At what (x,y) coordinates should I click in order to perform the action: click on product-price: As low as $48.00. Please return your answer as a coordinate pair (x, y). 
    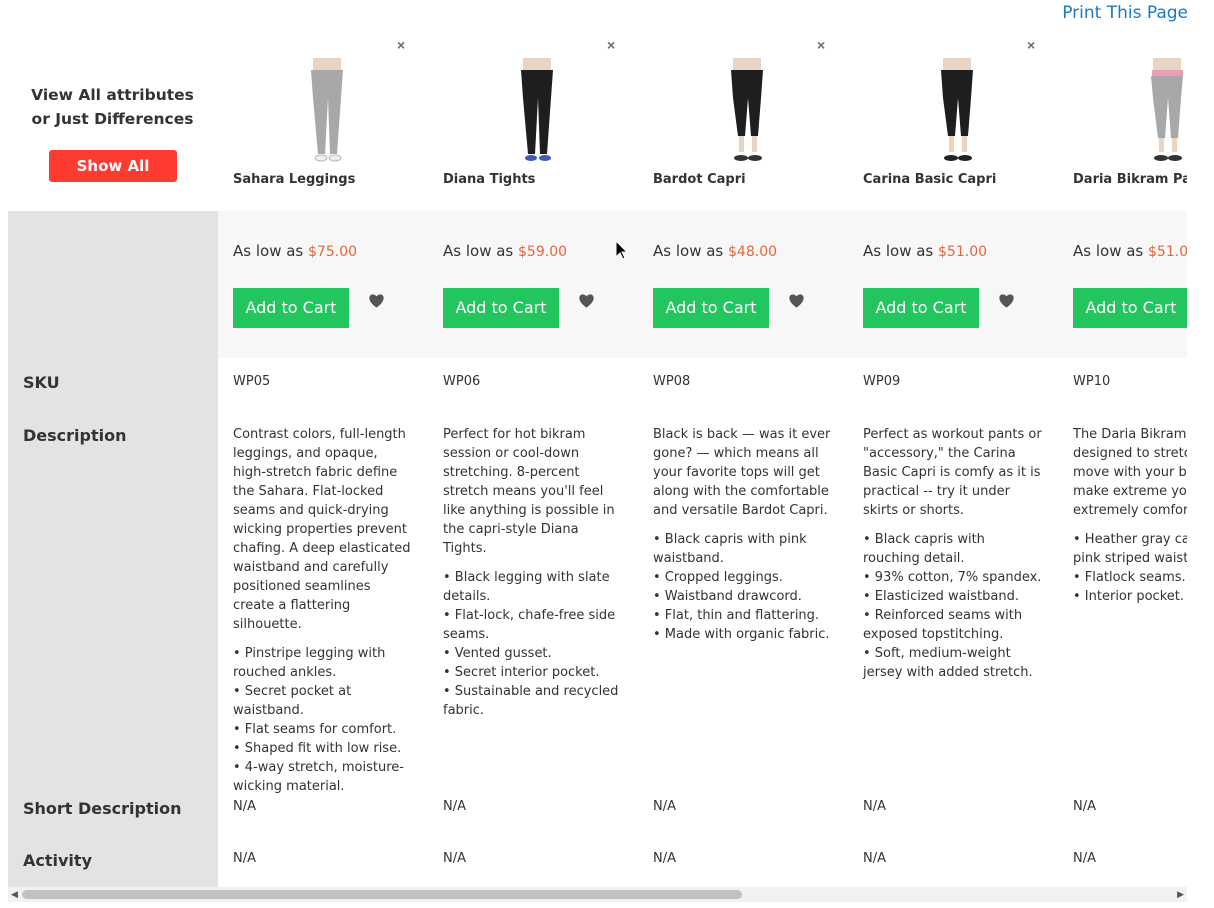
    Looking at the image, I should click on (715, 251).